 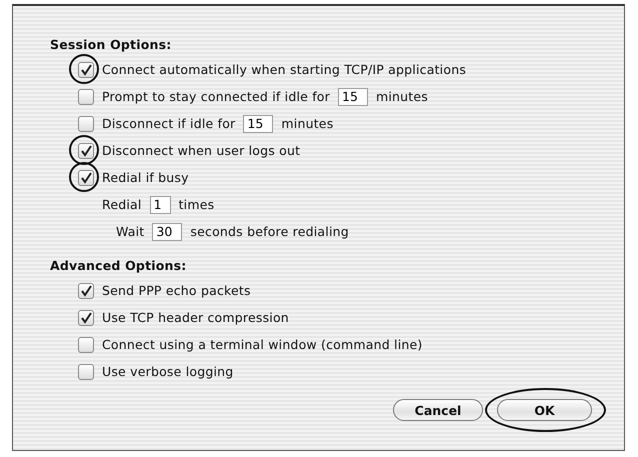 What do you see at coordinates (169, 123) in the screenshot?
I see `checkbox-label: Disconnect if idle for` at bounding box center [169, 123].